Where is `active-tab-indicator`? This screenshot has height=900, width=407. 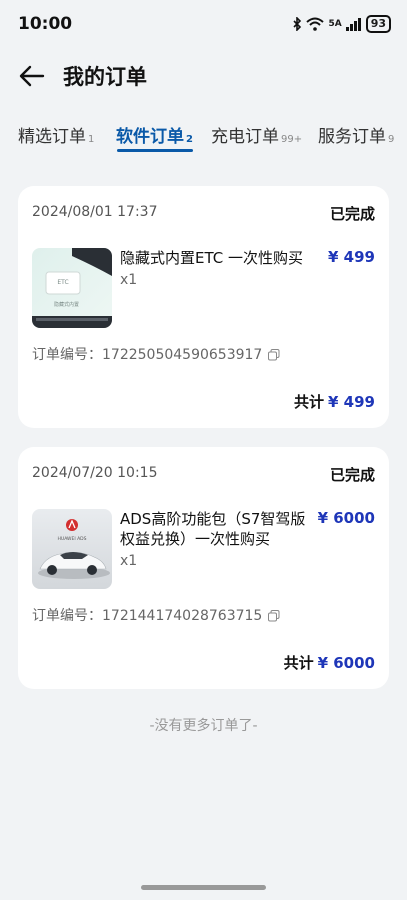 active-tab-indicator is located at coordinates (155, 150).